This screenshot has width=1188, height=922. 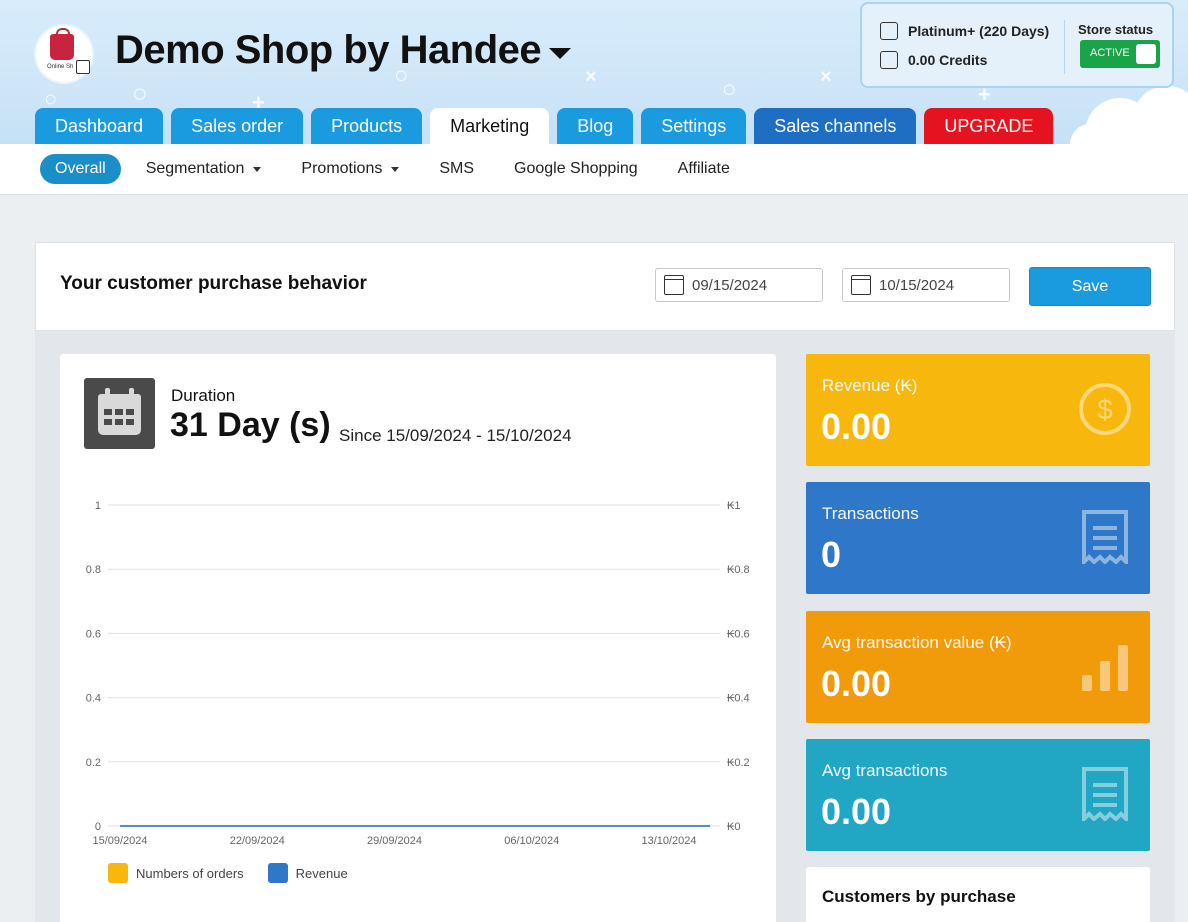 What do you see at coordinates (694, 126) in the screenshot?
I see `tab-settings: Settings` at bounding box center [694, 126].